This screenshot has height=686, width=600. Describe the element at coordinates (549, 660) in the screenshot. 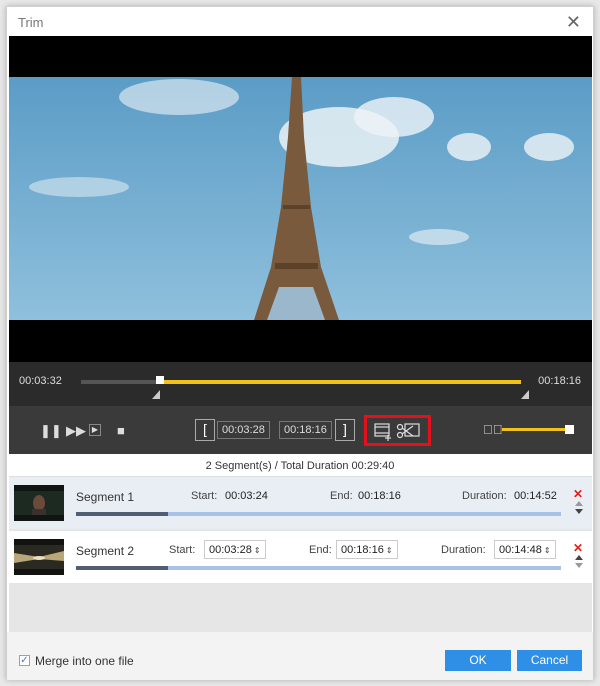

I see `cancel-button: Cancel` at that location.